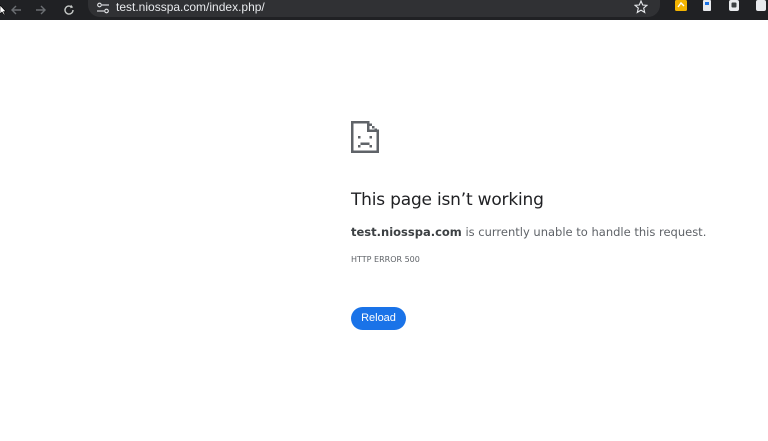  I want to click on forward-button, so click(41, 10).